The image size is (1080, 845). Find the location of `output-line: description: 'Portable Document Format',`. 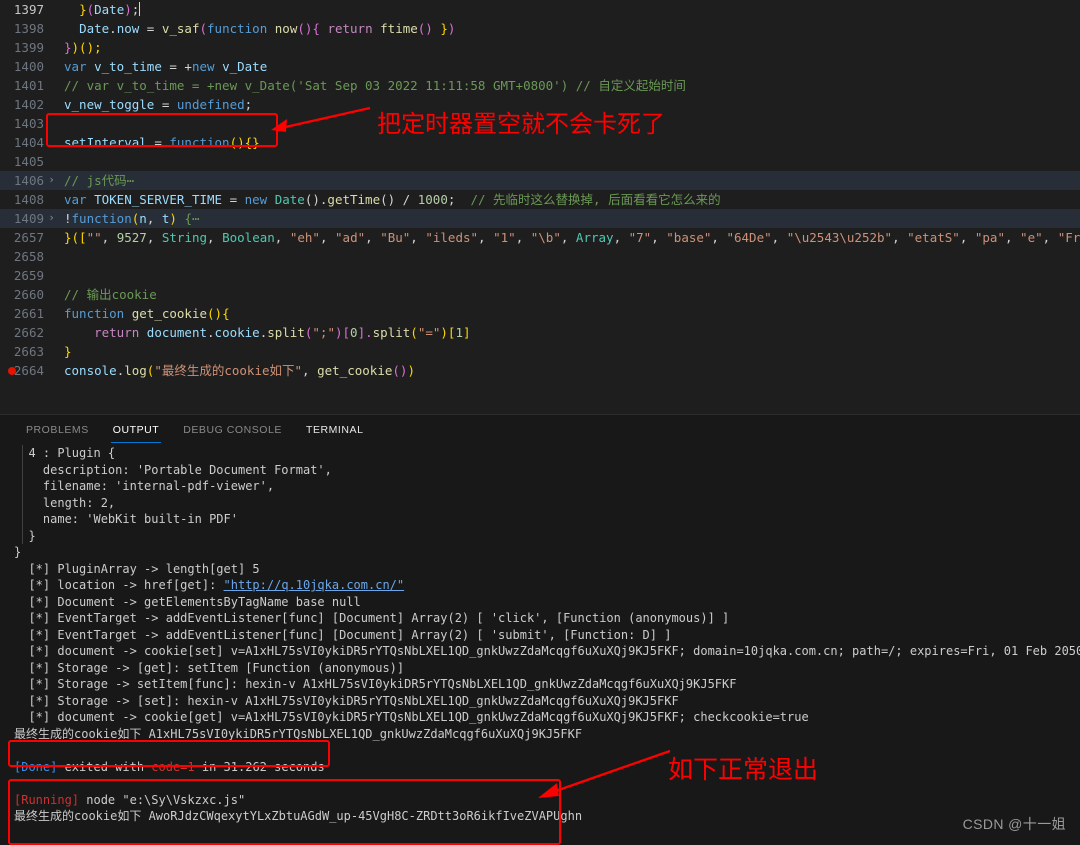

output-line: description: 'Portable Document Format', is located at coordinates (547, 470).